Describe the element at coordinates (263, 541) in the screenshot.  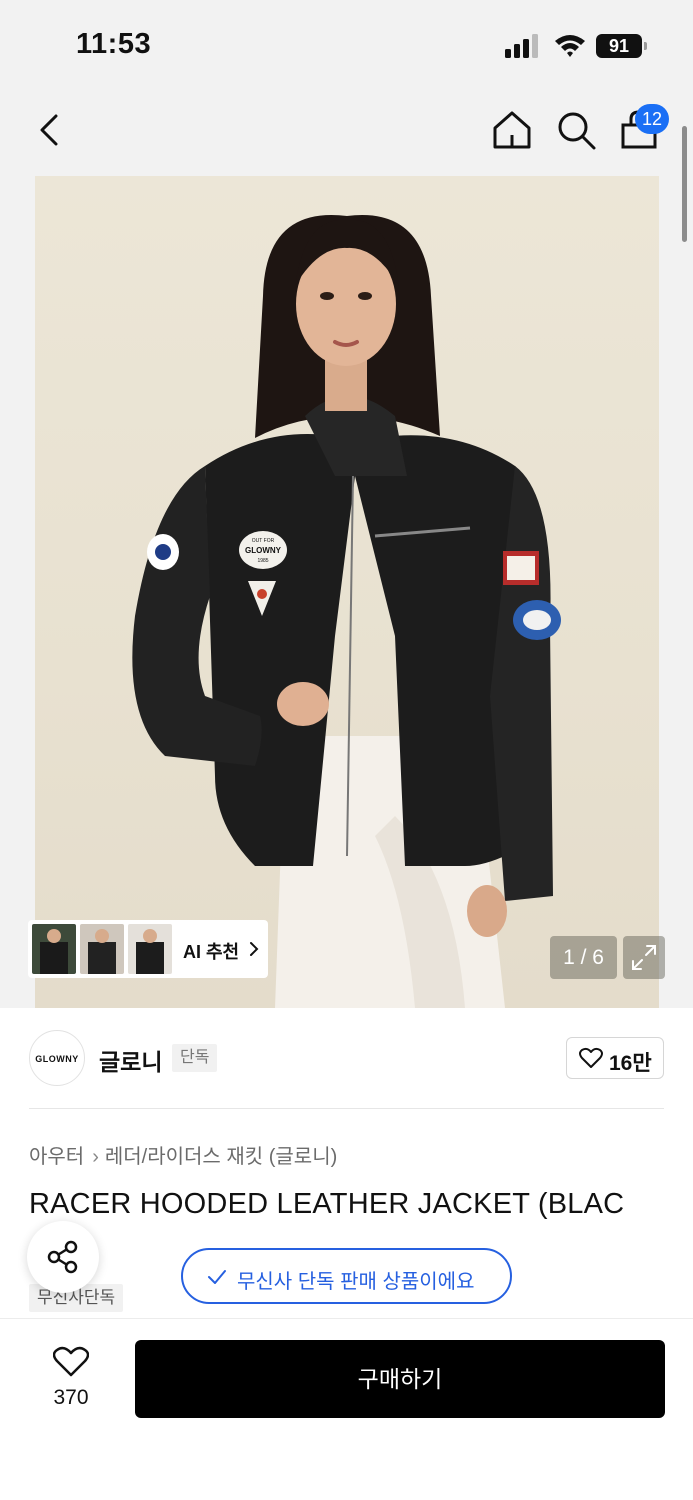
I see `patch-top-text: OUT FOR` at that location.